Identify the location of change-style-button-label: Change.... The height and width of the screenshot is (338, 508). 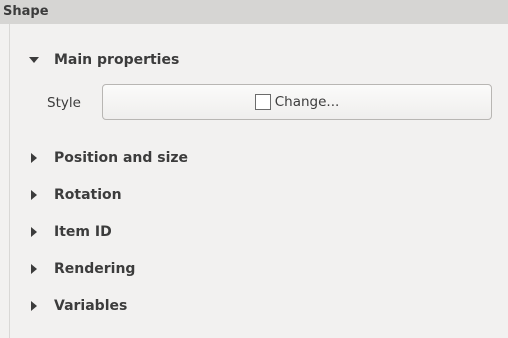
(307, 102).